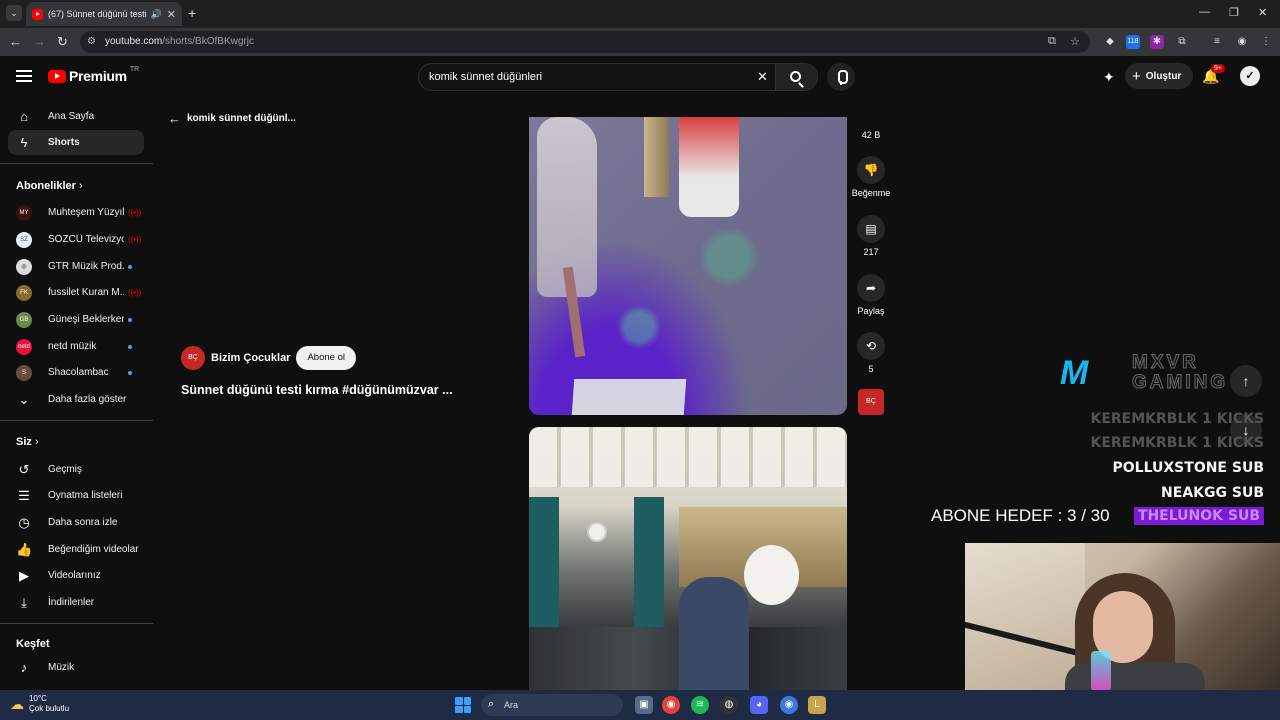 This screenshot has height=720, width=1280. What do you see at coordinates (1242, 42) in the screenshot?
I see `profile-icon: ◉` at bounding box center [1242, 42].